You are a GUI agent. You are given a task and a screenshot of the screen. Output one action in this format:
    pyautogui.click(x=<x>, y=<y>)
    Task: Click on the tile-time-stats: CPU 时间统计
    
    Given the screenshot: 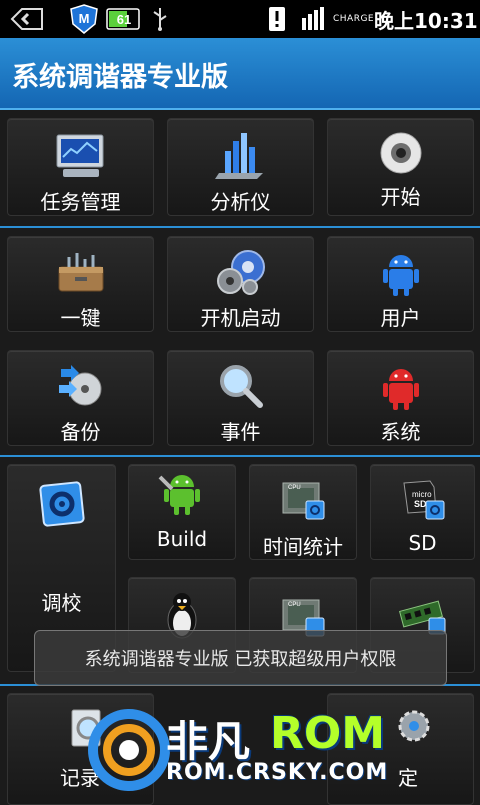 What is the action you would take?
    pyautogui.click(x=303, y=512)
    